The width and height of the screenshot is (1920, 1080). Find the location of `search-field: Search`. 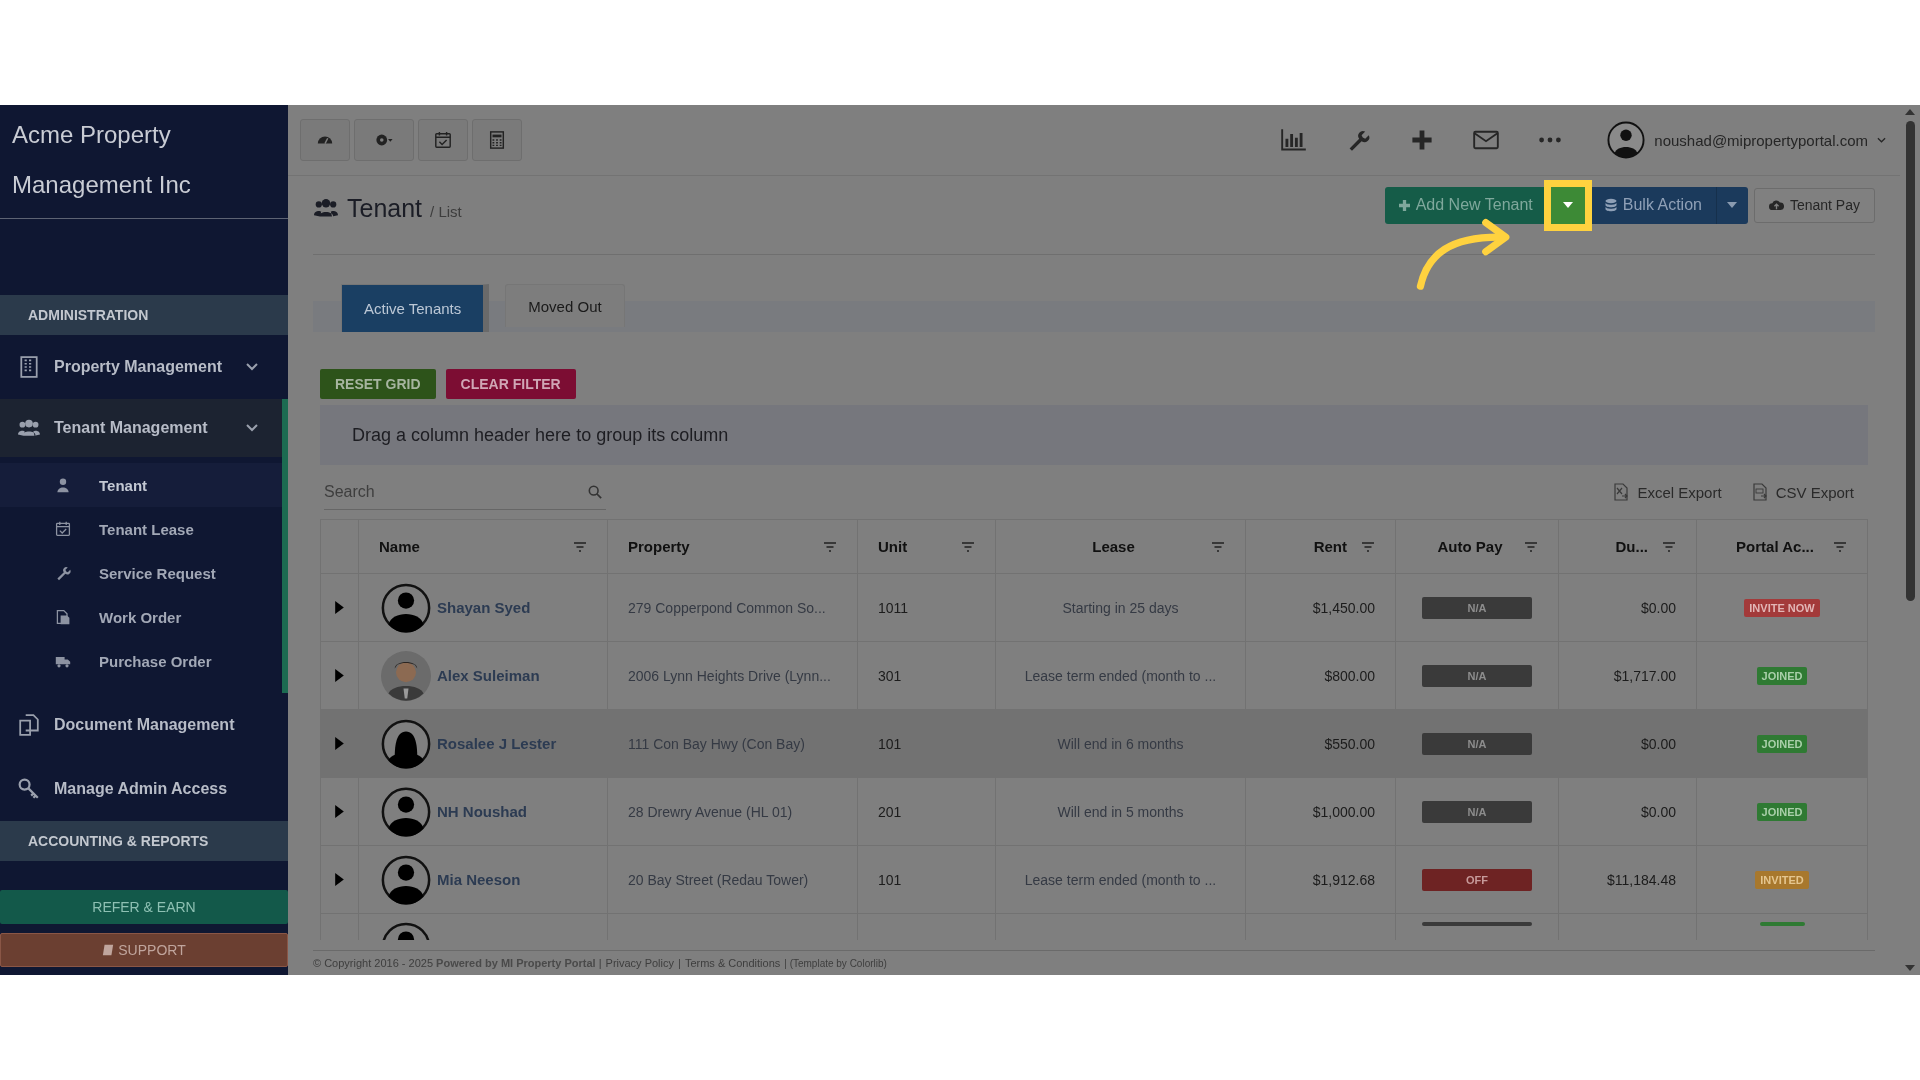

search-field: Search is located at coordinates (466, 491).